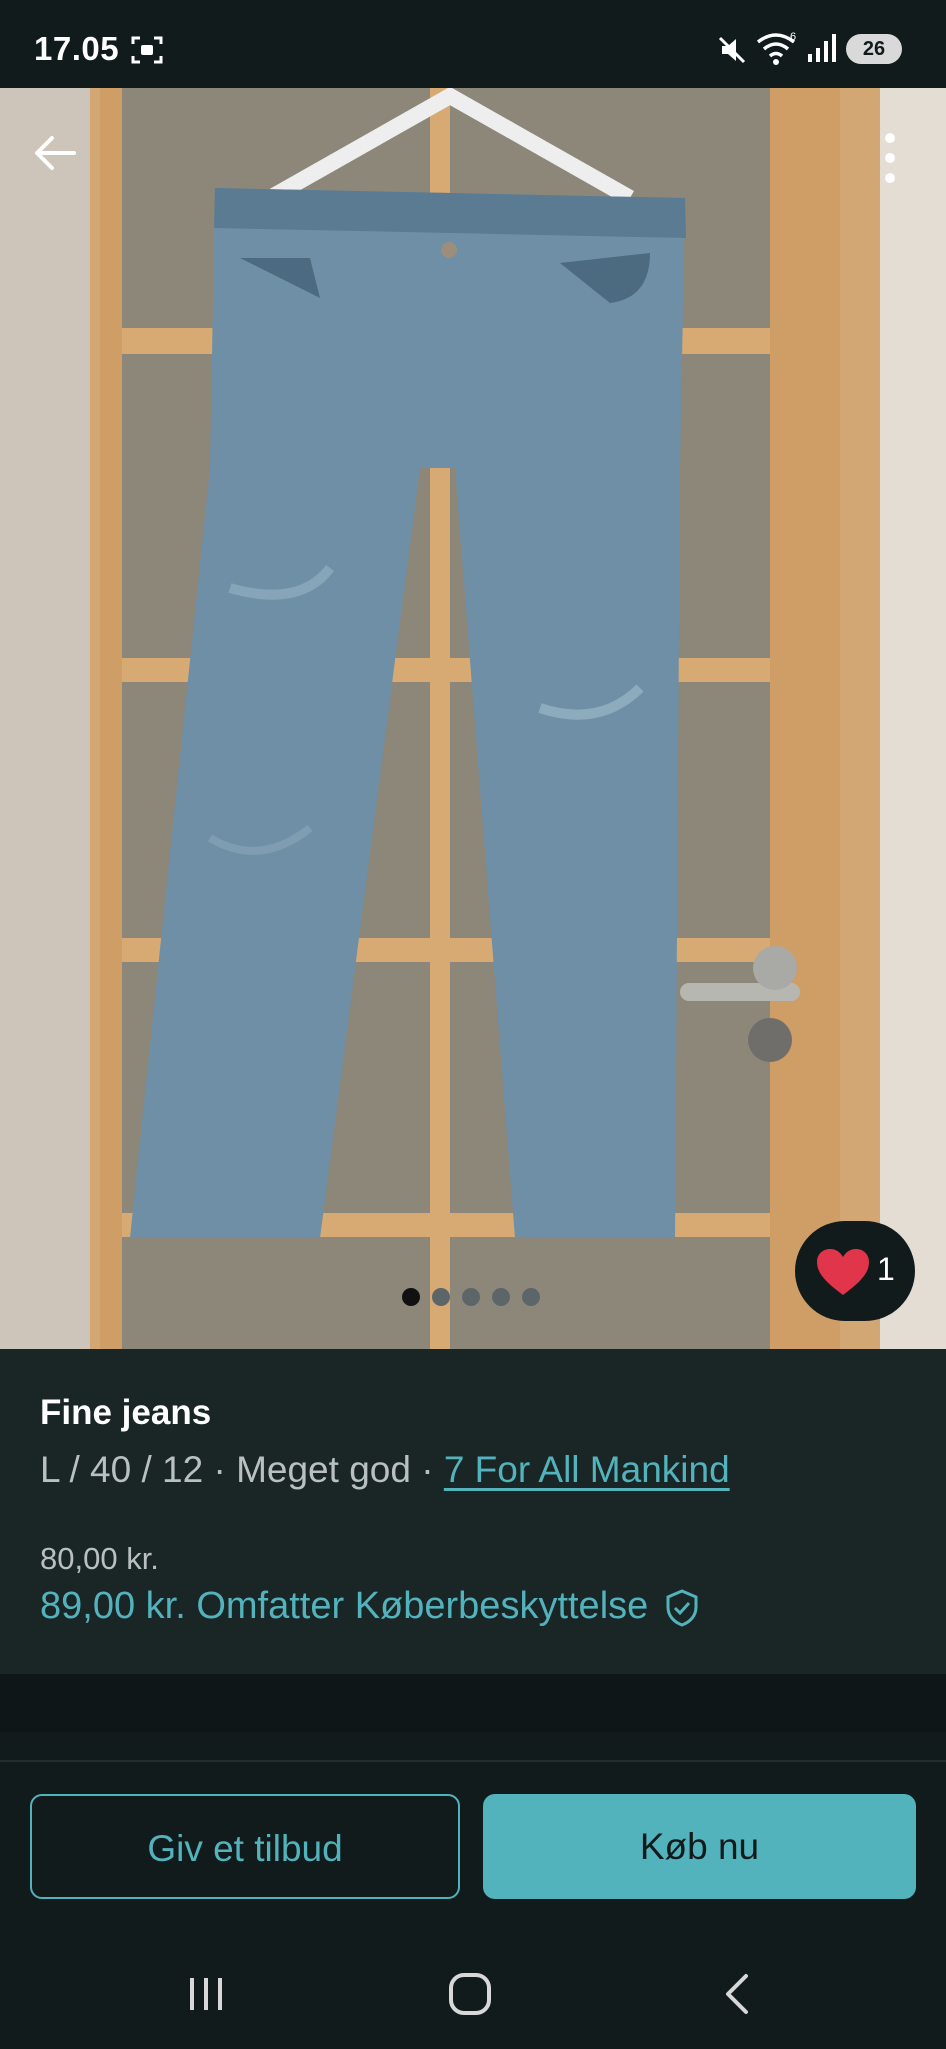  I want to click on wifi-icon: 6, so click(776, 48).